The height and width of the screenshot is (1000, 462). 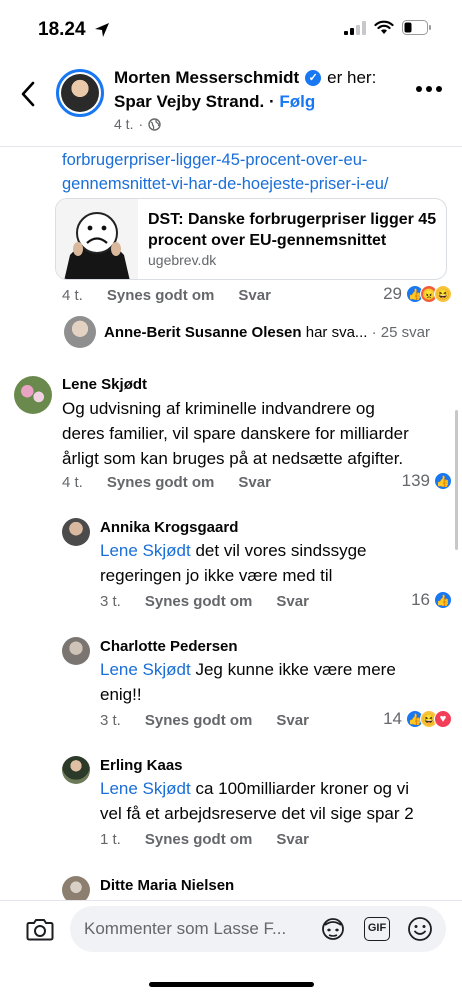 What do you see at coordinates (405, 332) in the screenshot?
I see `reply-summary-count: 25 svar` at bounding box center [405, 332].